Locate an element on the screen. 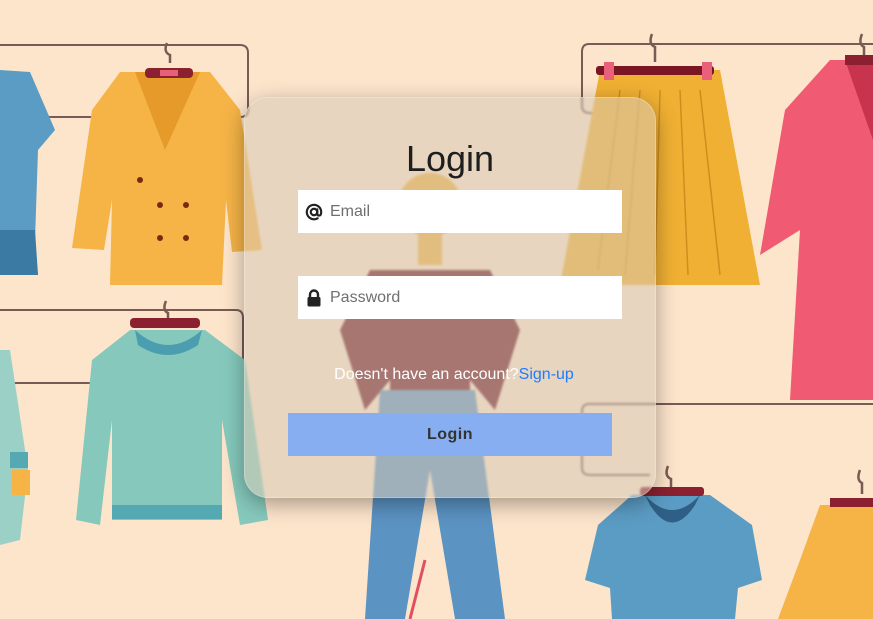 The image size is (873, 619). signup-prompt-row: Doesn't have an account?Sign-up is located at coordinates (452, 375).